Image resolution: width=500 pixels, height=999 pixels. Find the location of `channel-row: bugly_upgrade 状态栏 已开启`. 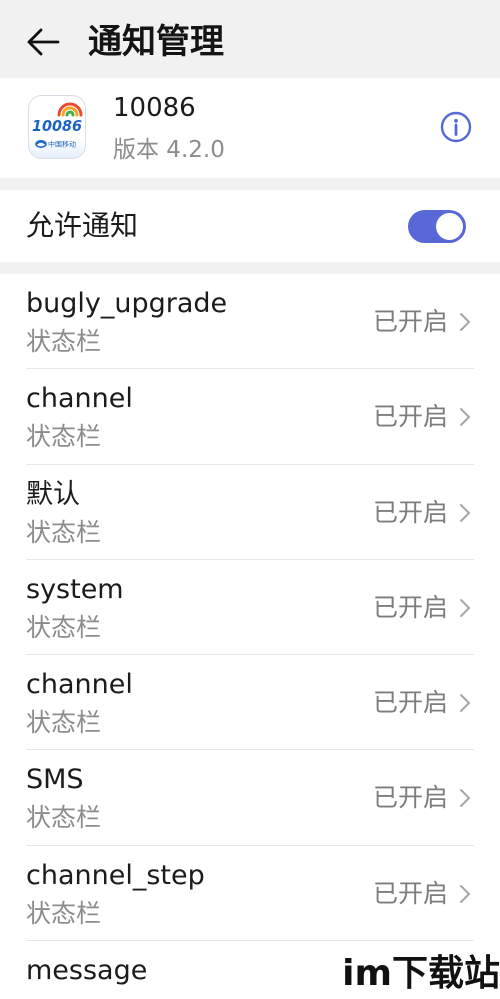

channel-row: bugly_upgrade 状态栏 已开启 is located at coordinates (250, 322).